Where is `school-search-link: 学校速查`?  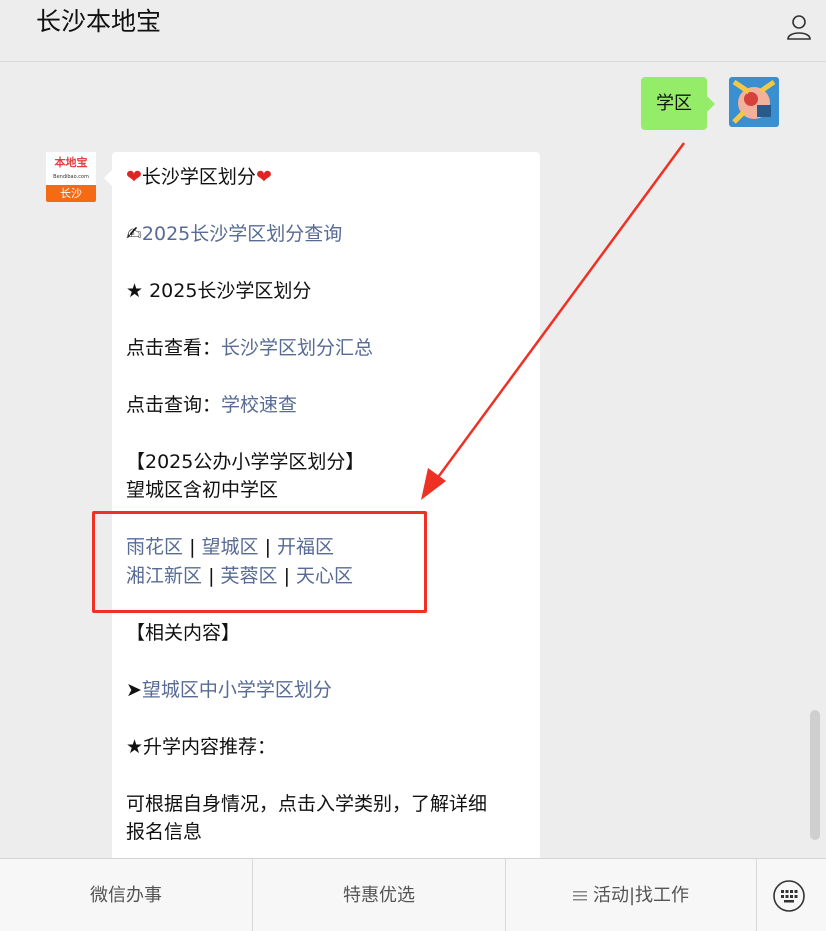
school-search-link: 学校速查 is located at coordinates (259, 405).